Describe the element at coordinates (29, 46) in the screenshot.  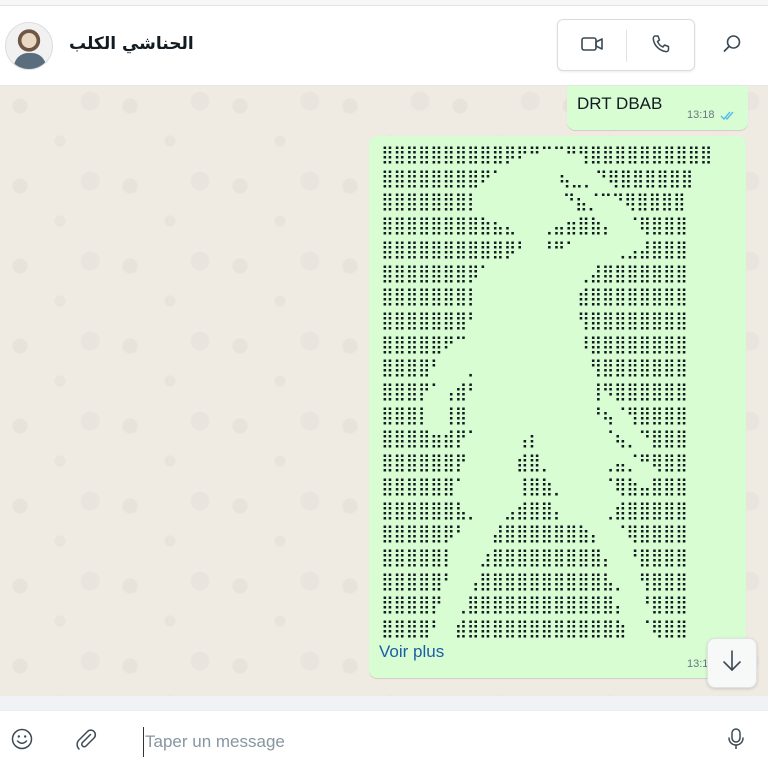
I see `contact-avatar` at that location.